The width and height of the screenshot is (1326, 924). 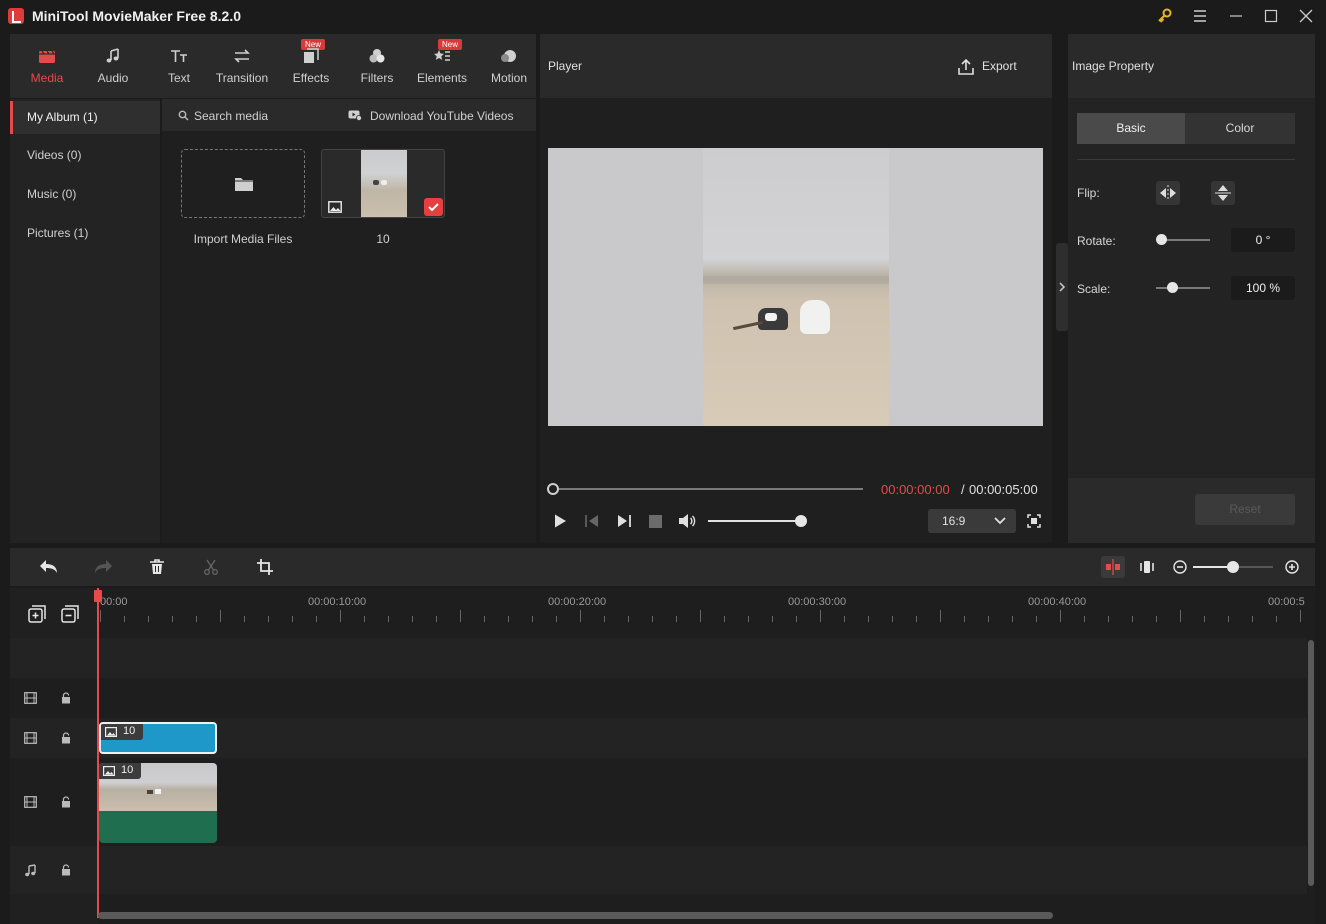 I want to click on motion-icon, so click(x=509, y=56).